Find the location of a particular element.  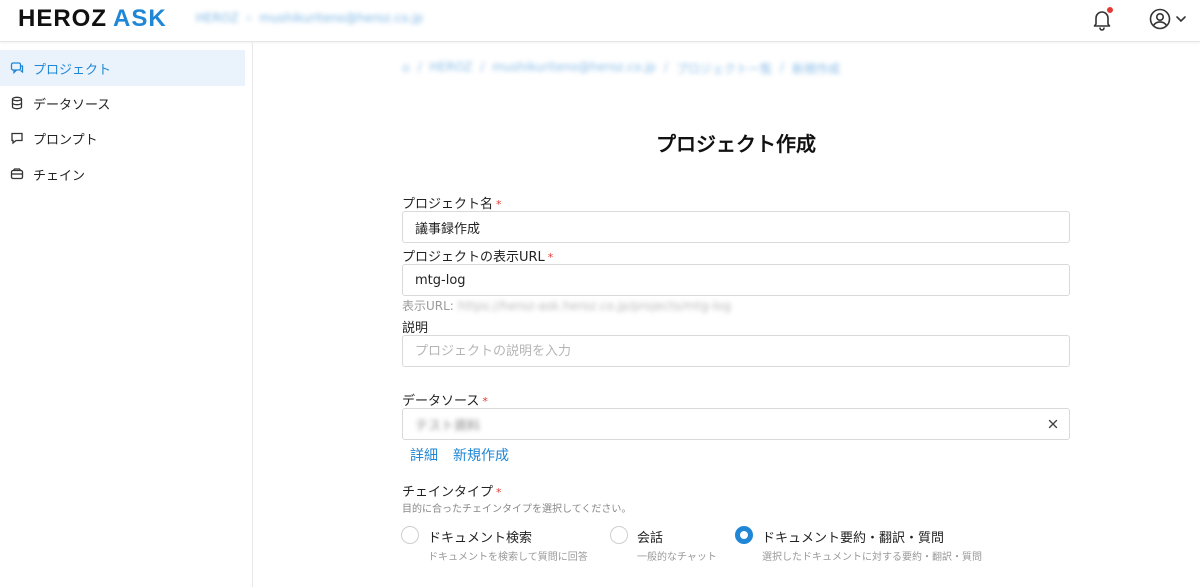

project-url-label: プロジェクトの表示URL * is located at coordinates (478, 257).